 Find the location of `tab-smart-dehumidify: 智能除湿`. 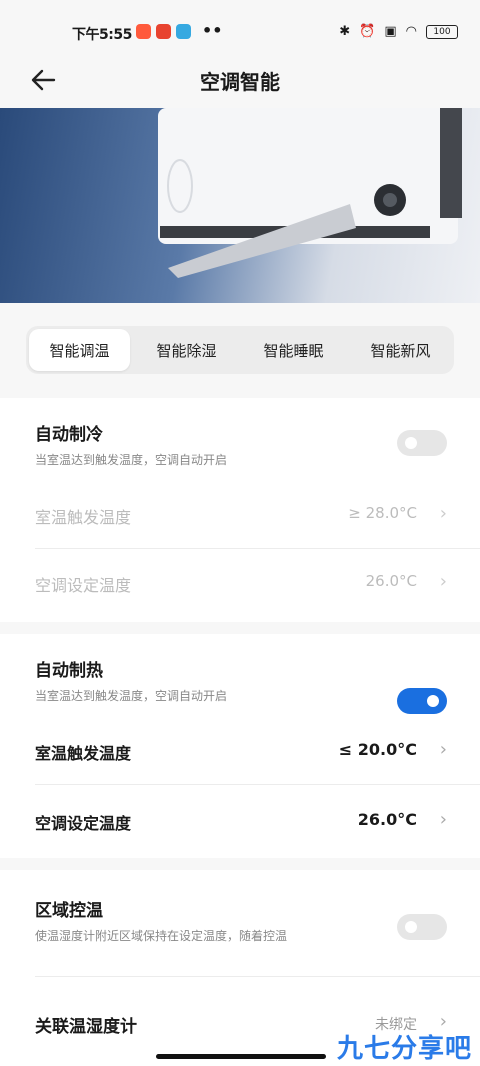

tab-smart-dehumidify: 智能除湿 is located at coordinates (186, 350).